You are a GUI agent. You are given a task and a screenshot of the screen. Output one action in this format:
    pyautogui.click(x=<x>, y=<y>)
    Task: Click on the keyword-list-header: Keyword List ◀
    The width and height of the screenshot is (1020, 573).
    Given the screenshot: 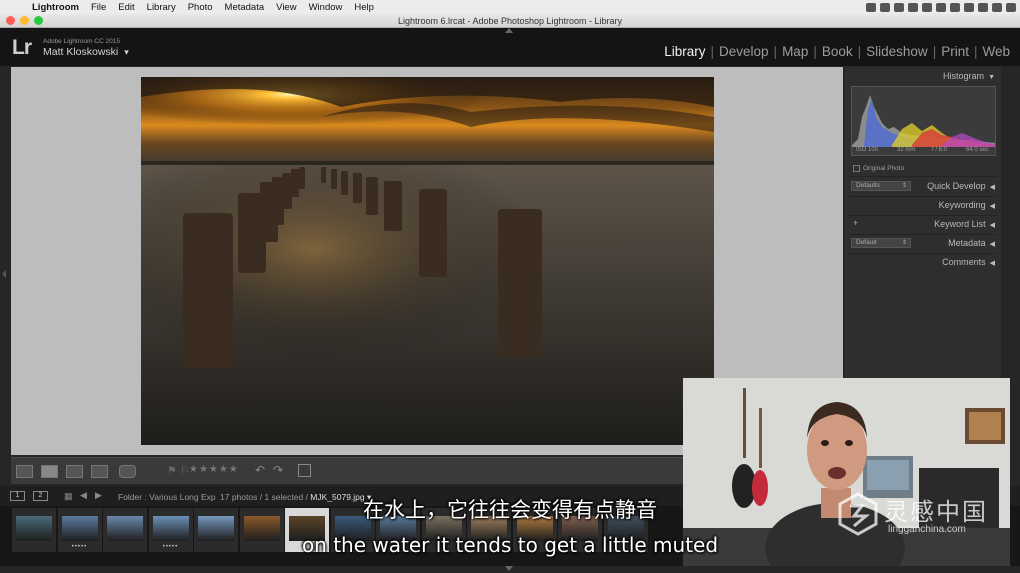 What is the action you would take?
    pyautogui.click(x=923, y=224)
    